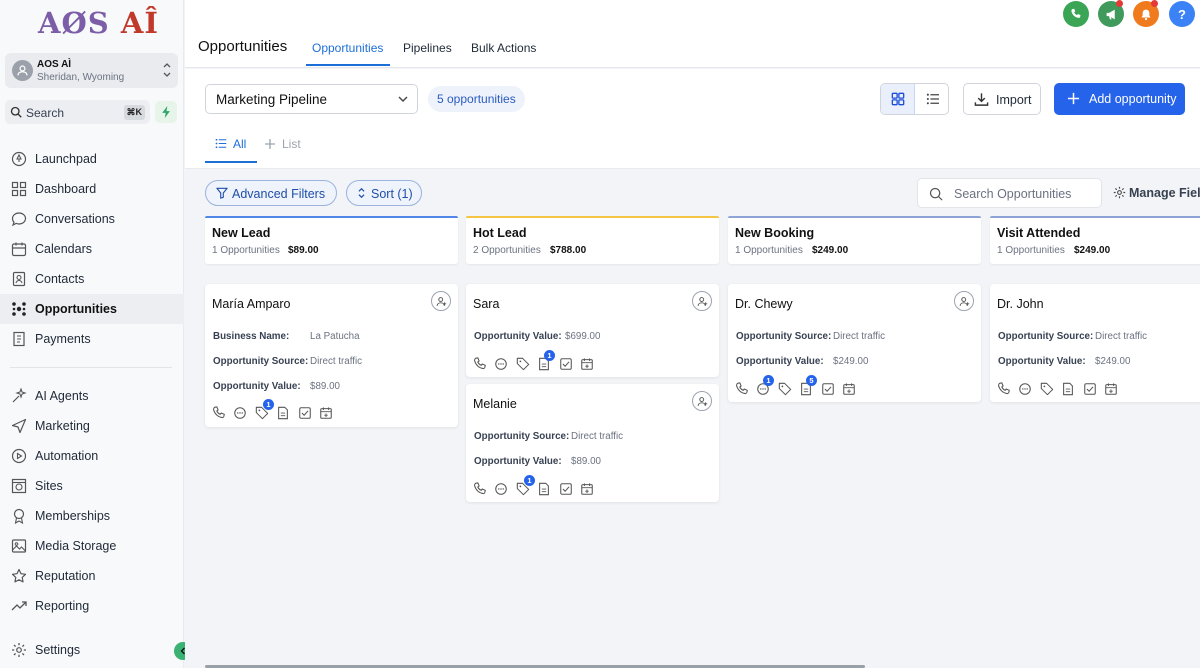  I want to click on sidebar-item-payments: Payments, so click(92, 339).